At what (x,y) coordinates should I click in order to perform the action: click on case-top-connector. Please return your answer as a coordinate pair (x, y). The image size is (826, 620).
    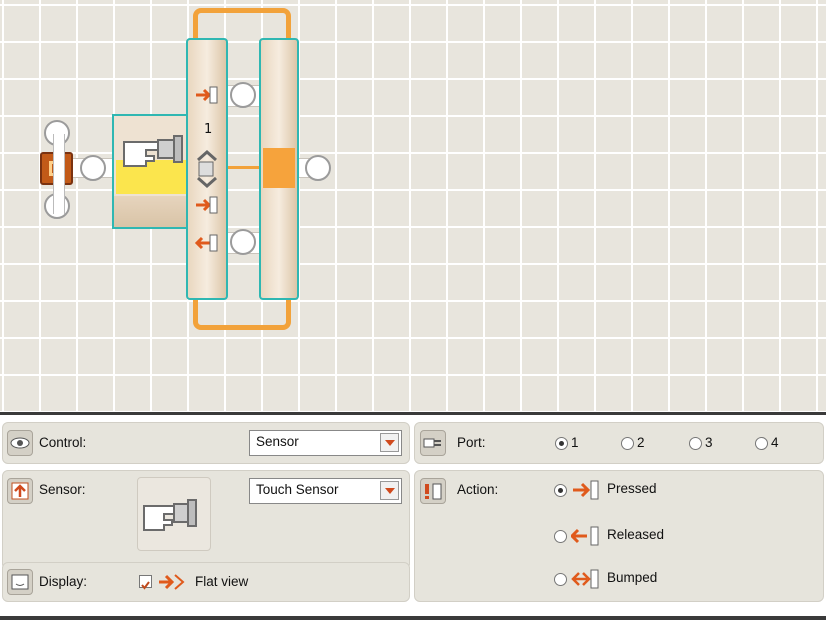
    Looking at the image, I should click on (243, 95).